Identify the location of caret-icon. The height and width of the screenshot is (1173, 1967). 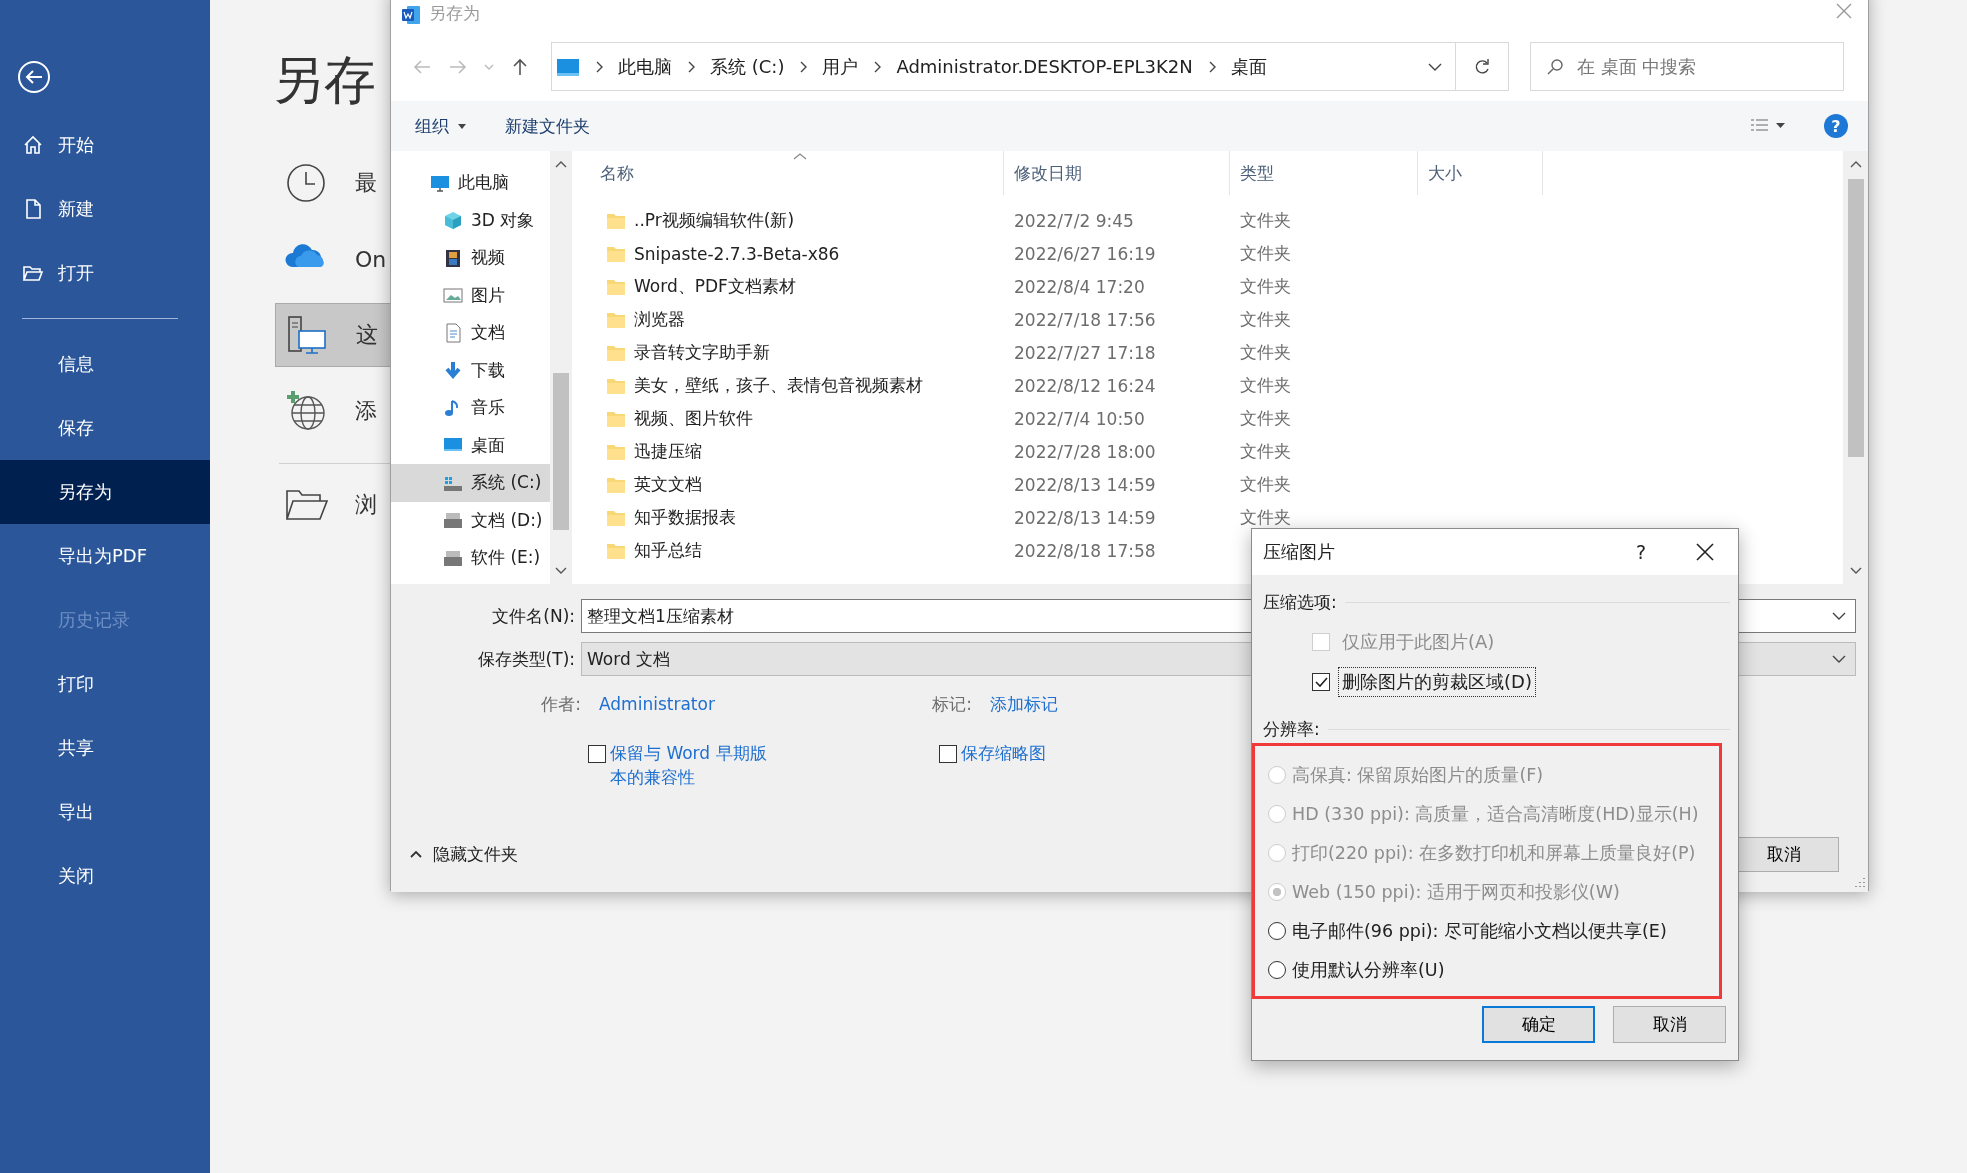
(462, 126).